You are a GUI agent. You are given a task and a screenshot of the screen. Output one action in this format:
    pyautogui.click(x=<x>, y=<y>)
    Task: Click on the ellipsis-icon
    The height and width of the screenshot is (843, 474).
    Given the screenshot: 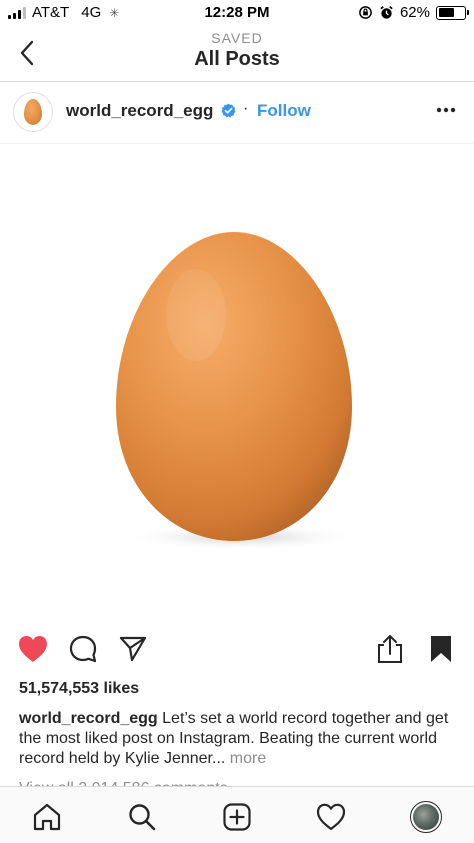 What is the action you would take?
    pyautogui.click(x=446, y=110)
    